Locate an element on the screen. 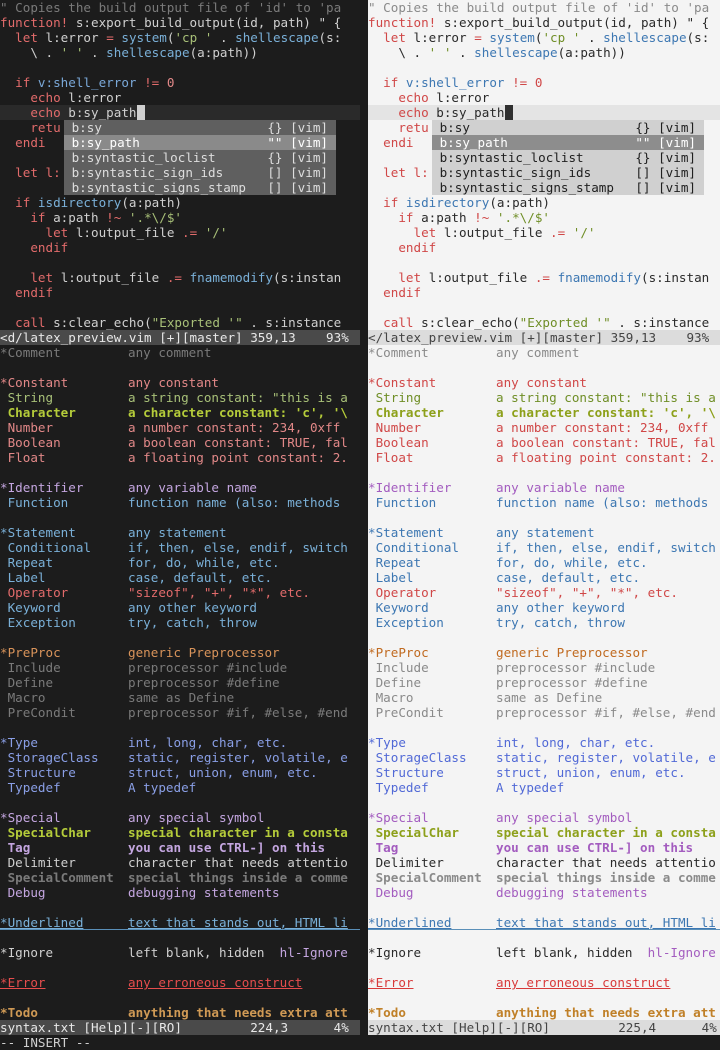 This screenshot has width=720, height=1050. code-line: if isdirectory(a:path) is located at coordinates (180, 202).